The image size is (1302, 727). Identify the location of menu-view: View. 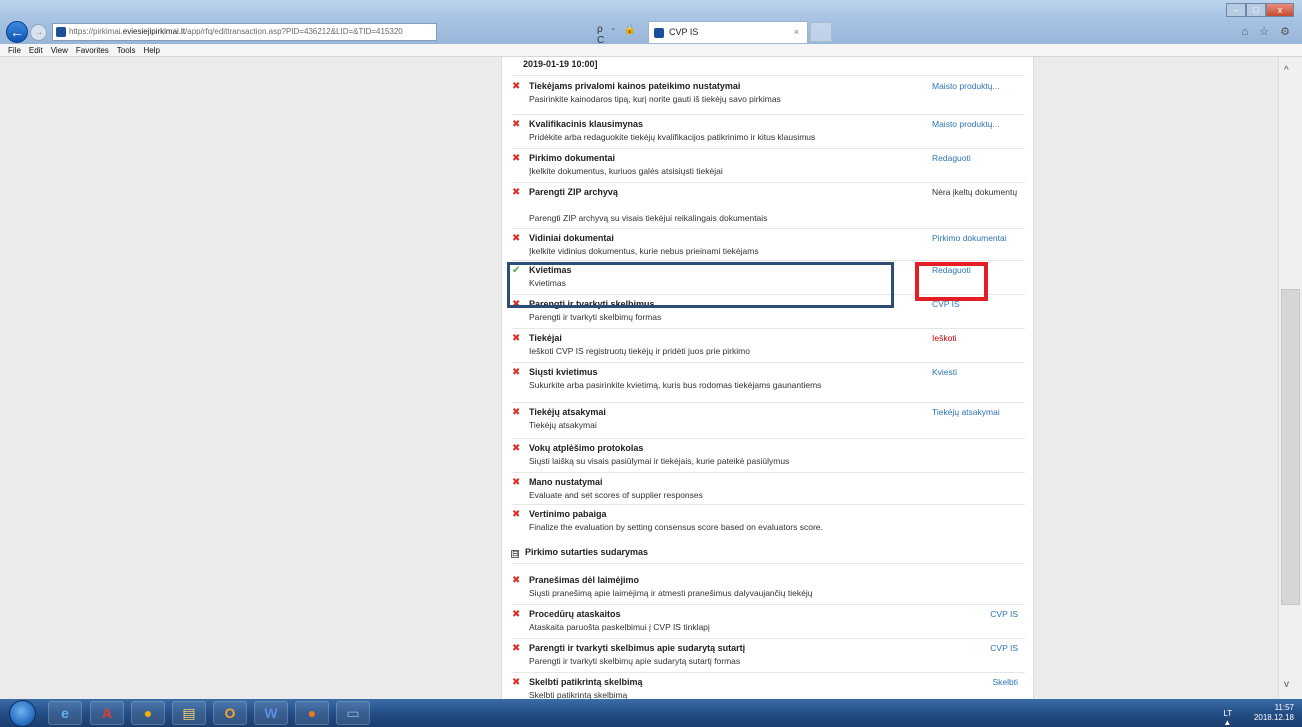
(59, 50).